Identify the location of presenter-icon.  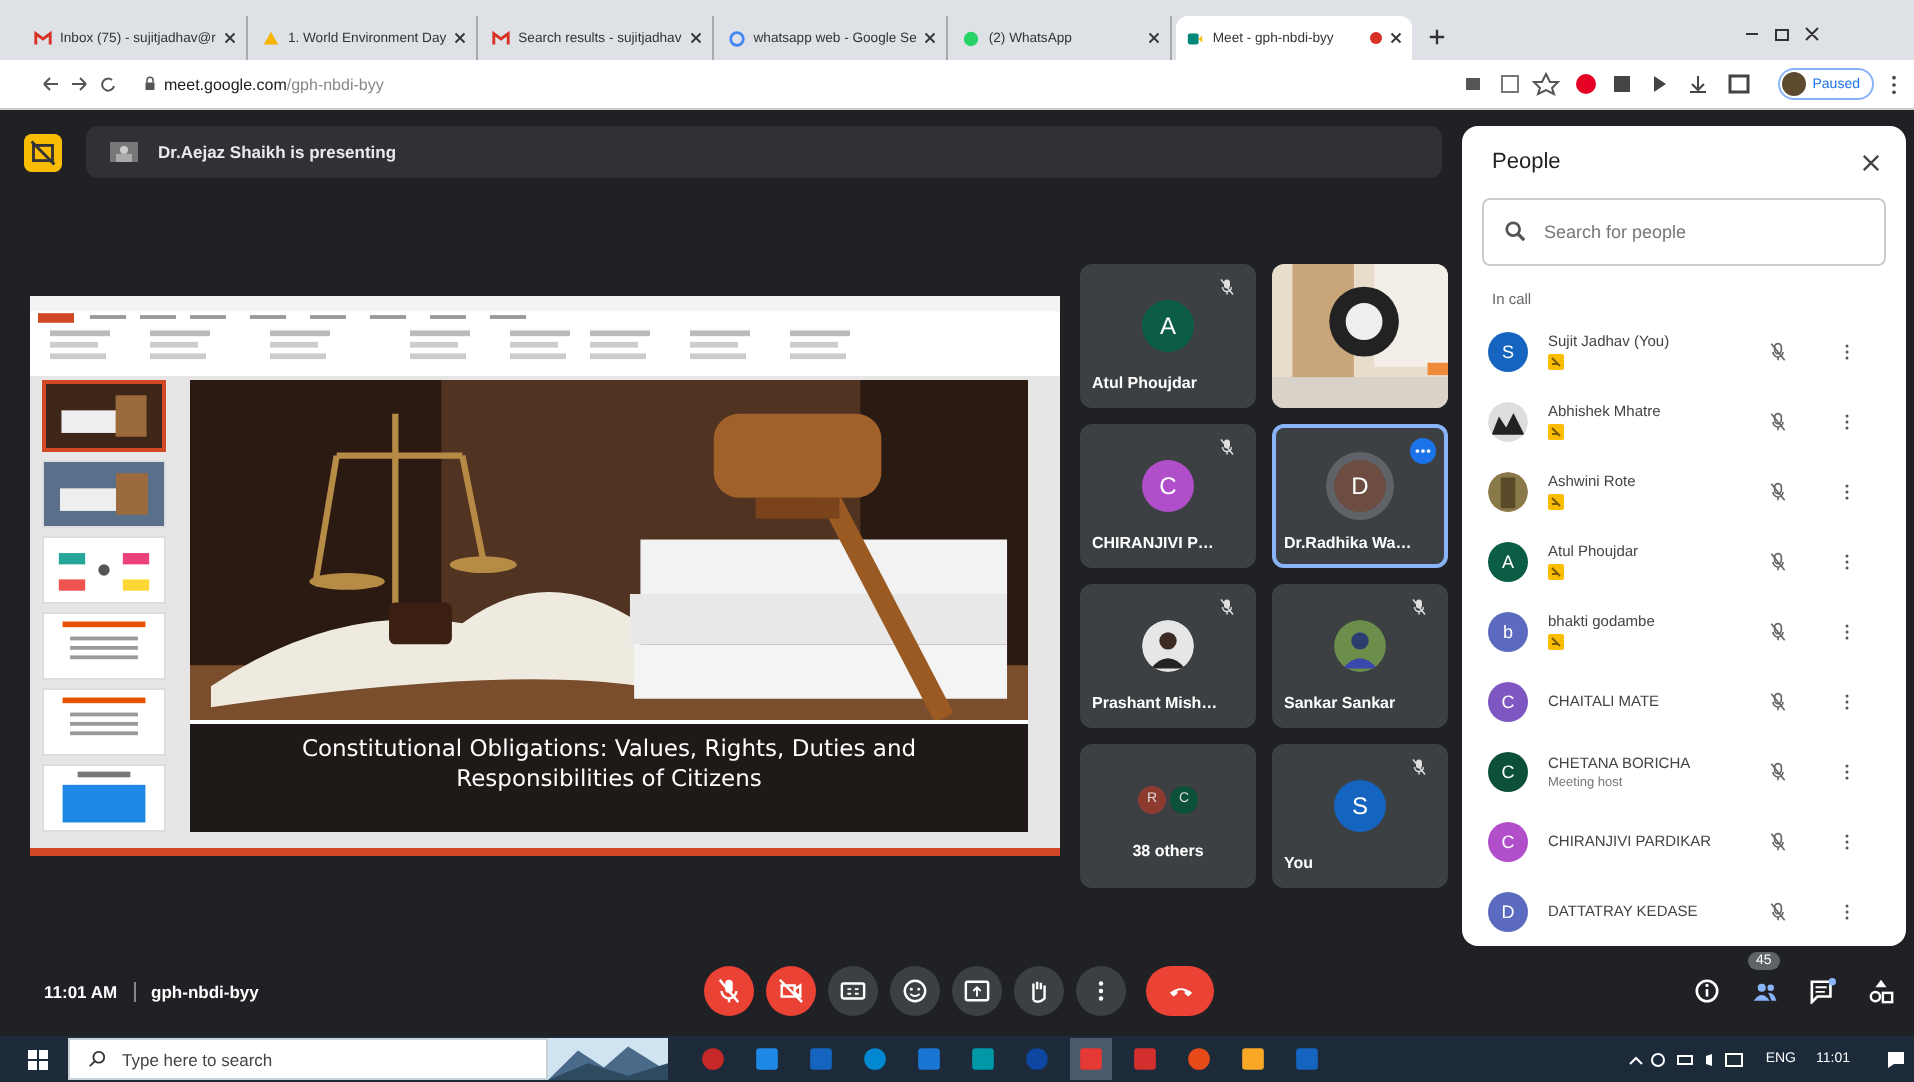
(124, 152).